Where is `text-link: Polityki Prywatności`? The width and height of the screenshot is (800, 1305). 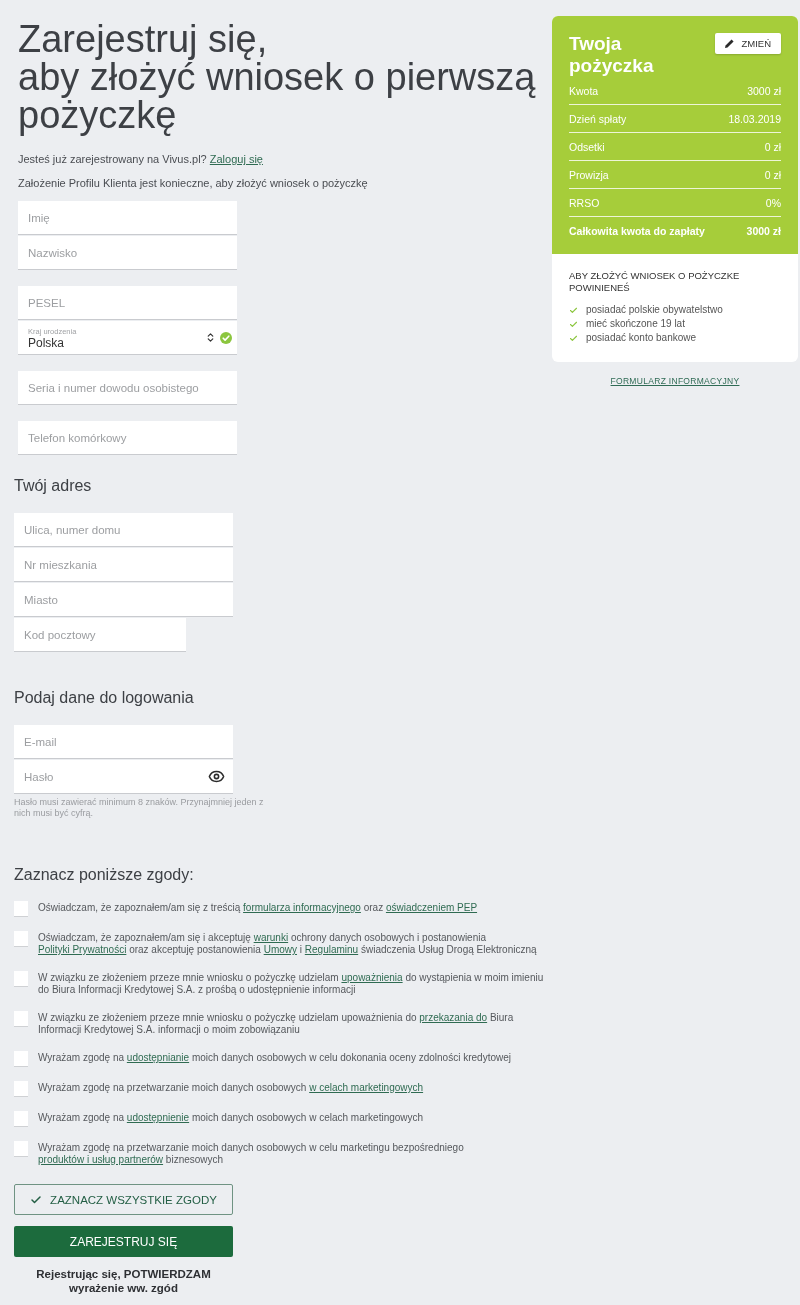 text-link: Polityki Prywatności is located at coordinates (82, 949).